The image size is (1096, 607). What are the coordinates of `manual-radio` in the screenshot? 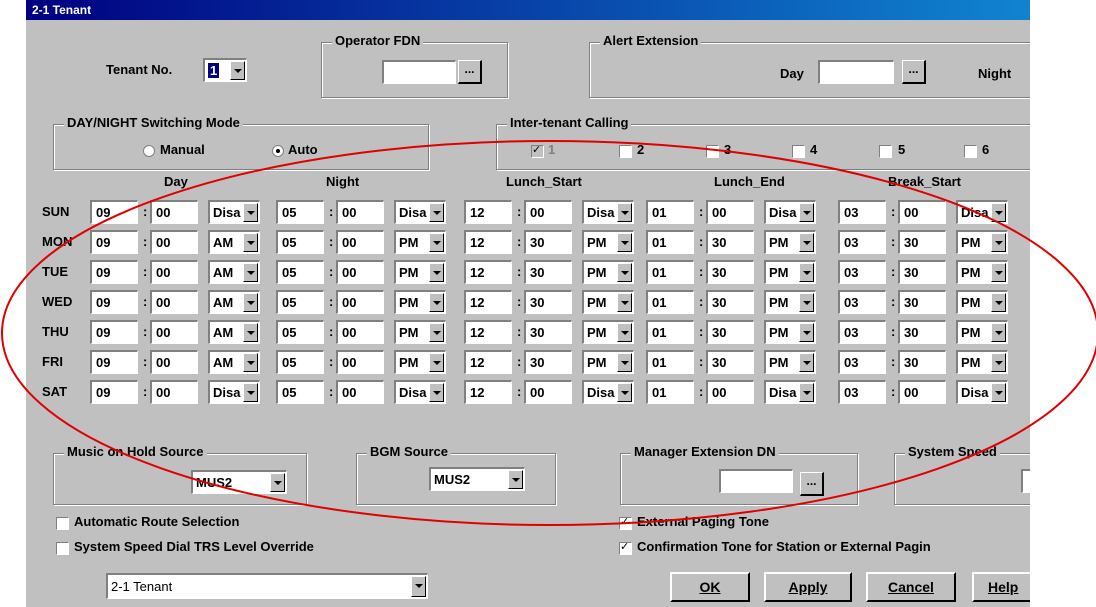 It's located at (149, 151).